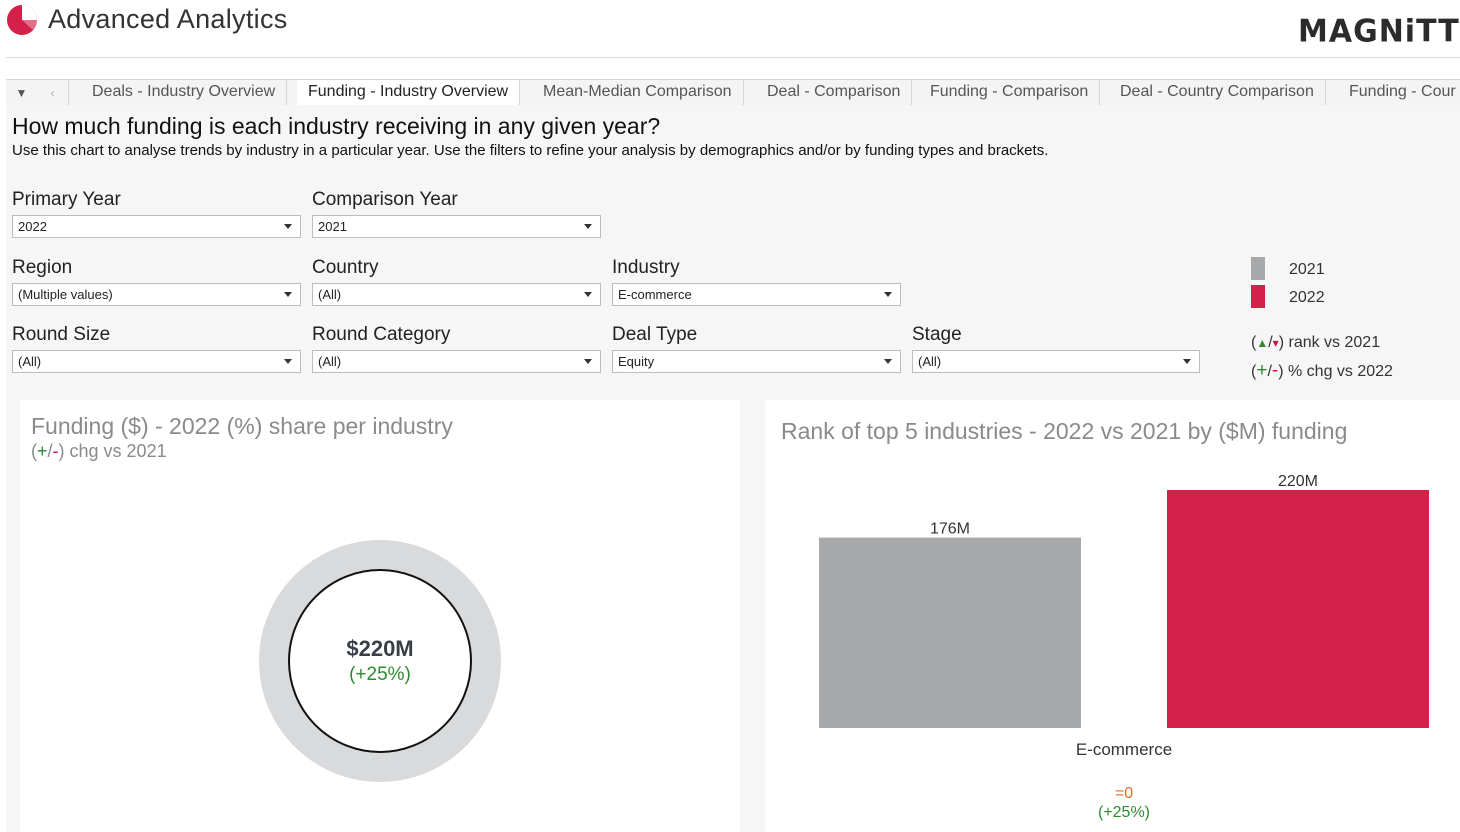 The height and width of the screenshot is (832, 1460). Describe the element at coordinates (950, 529) in the screenshot. I see `bar-label-2021: 176M` at that location.